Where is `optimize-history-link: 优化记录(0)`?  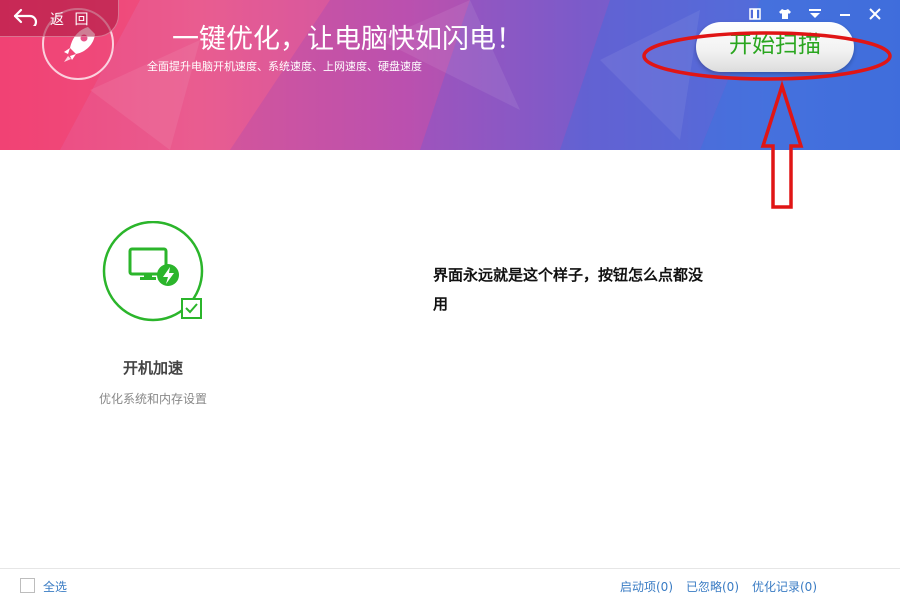
optimize-history-link: 优化记录(0) is located at coordinates (784, 586).